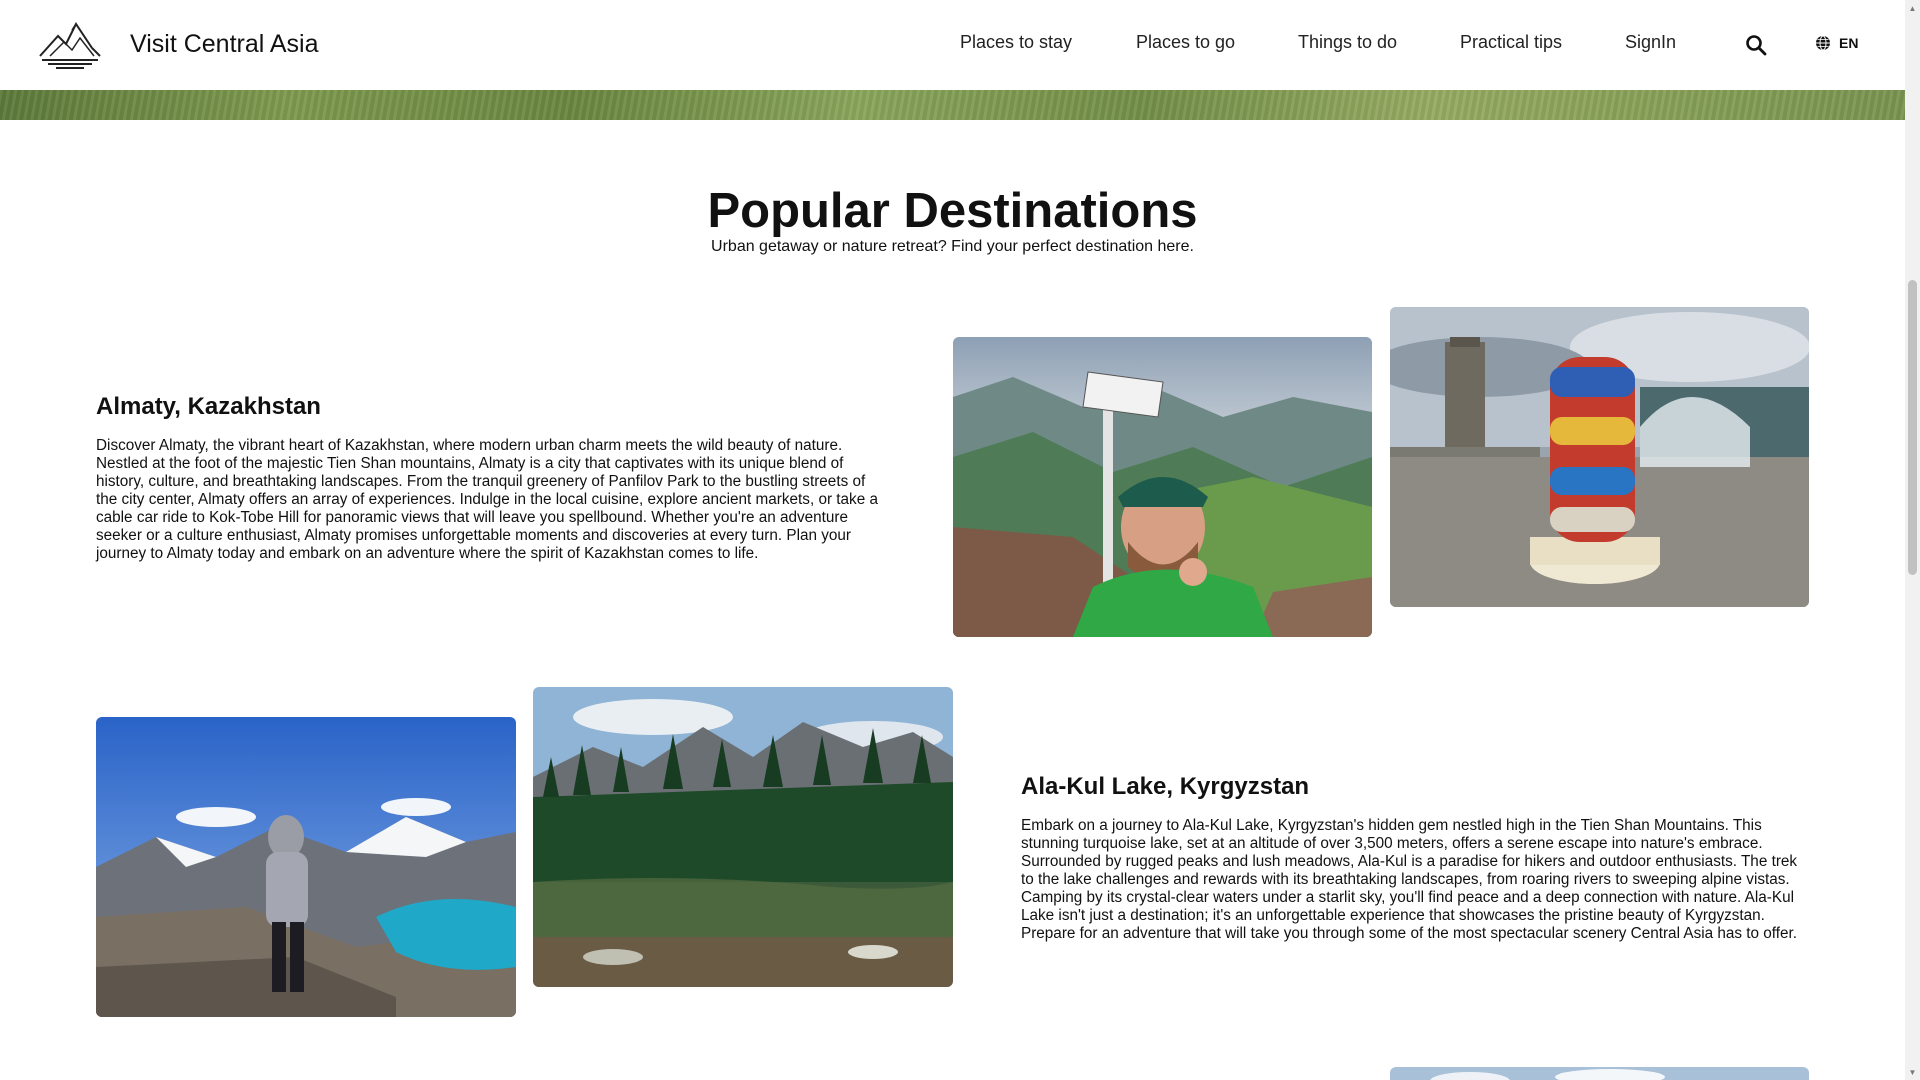 Image resolution: width=1920 pixels, height=1080 pixels. Describe the element at coordinates (1836, 43) in the screenshot. I see `language-selector: EN` at that location.